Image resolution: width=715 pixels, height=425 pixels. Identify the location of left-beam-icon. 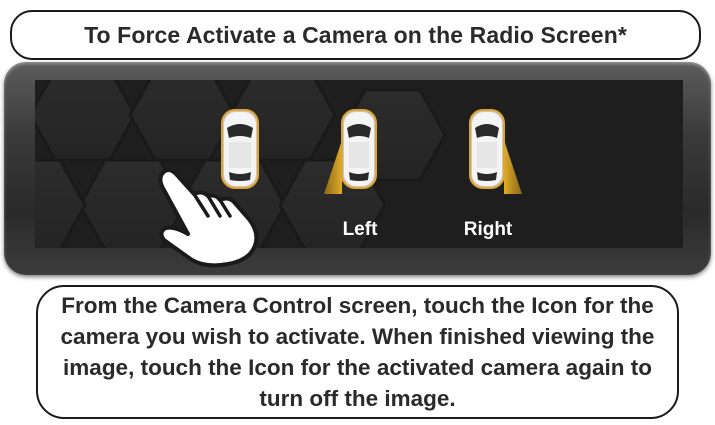
(333, 167).